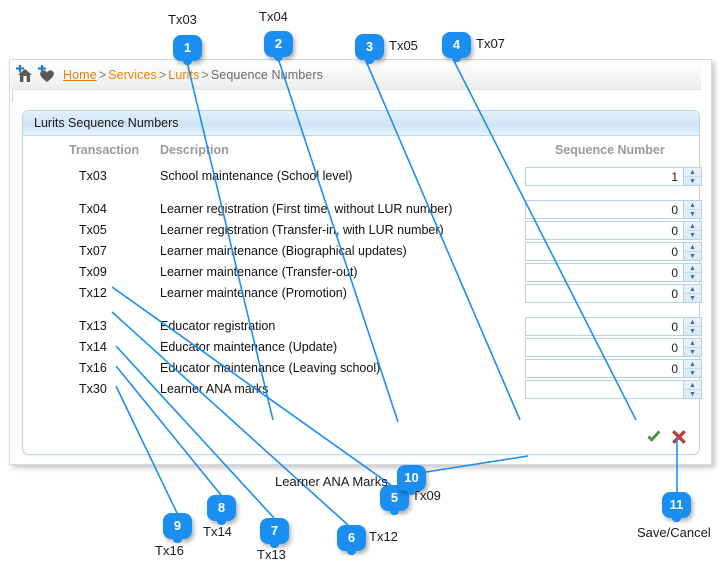 Image resolution: width=727 pixels, height=585 pixels. I want to click on transaction-description: Learner maintenance (Transfer-out), so click(259, 272).